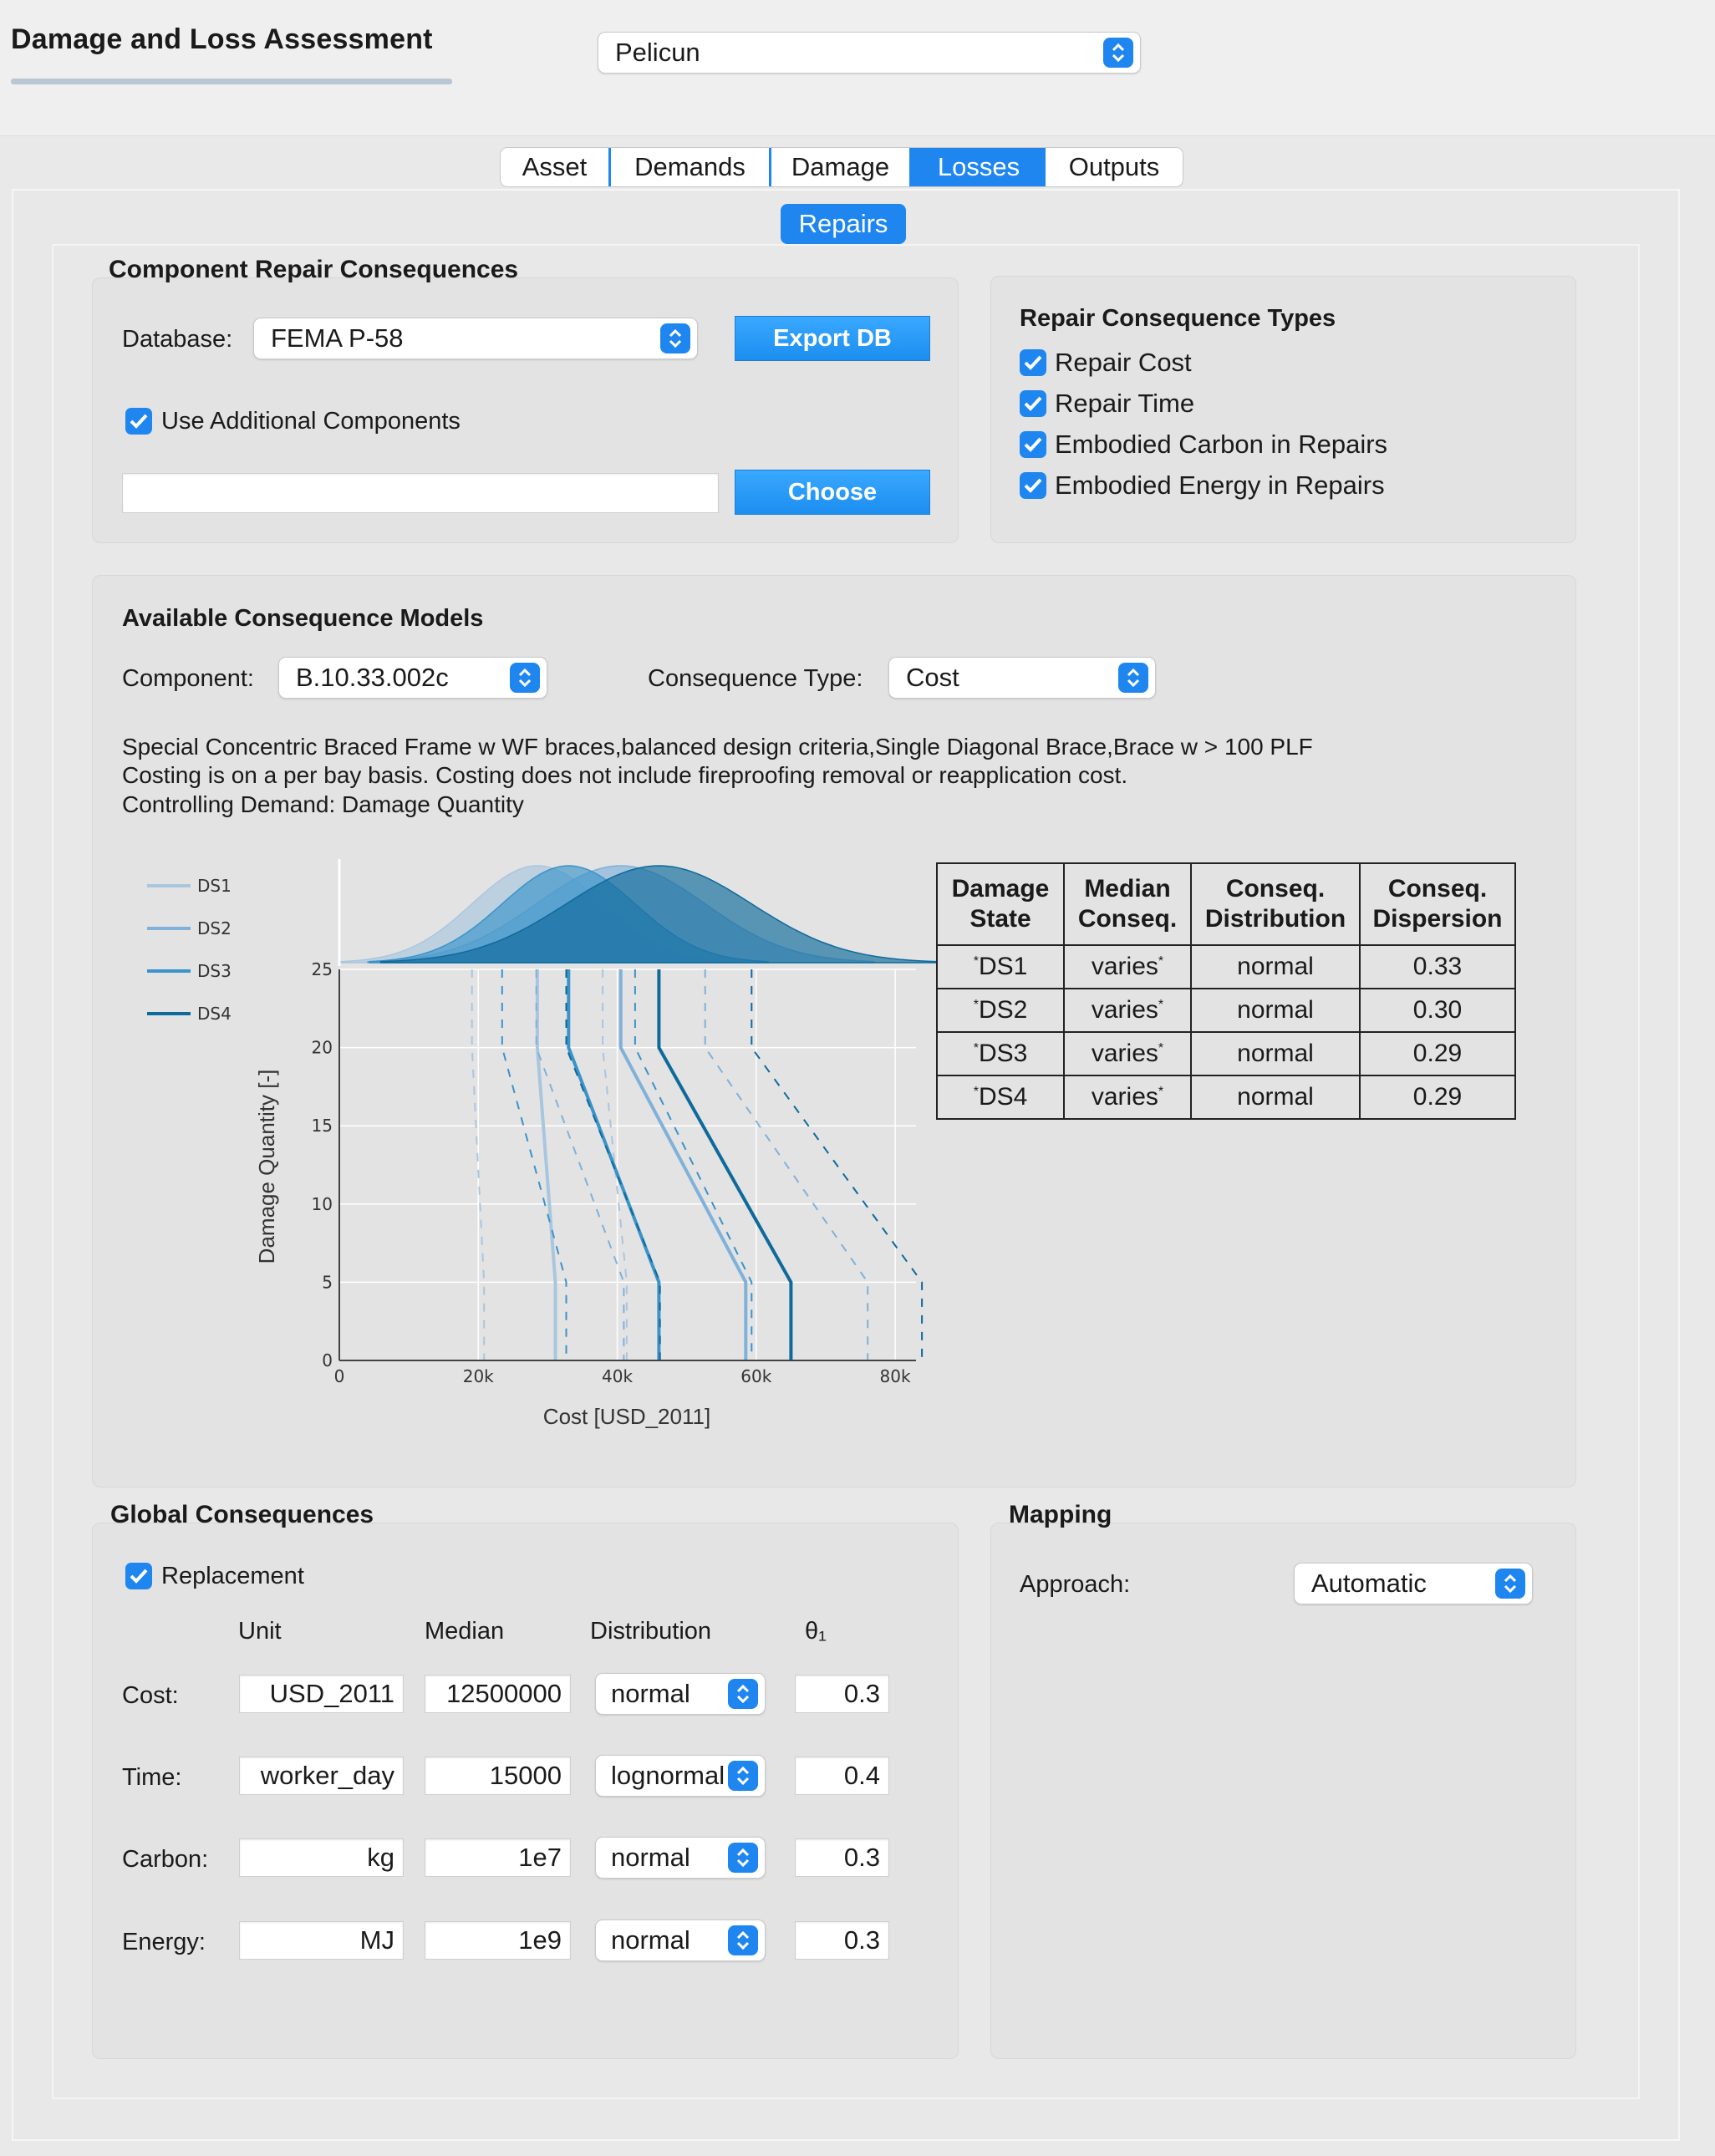 The image size is (1715, 2156). What do you see at coordinates (323, 804) in the screenshot?
I see `controlling-demand: Controlling Demand: Damage Quantity` at bounding box center [323, 804].